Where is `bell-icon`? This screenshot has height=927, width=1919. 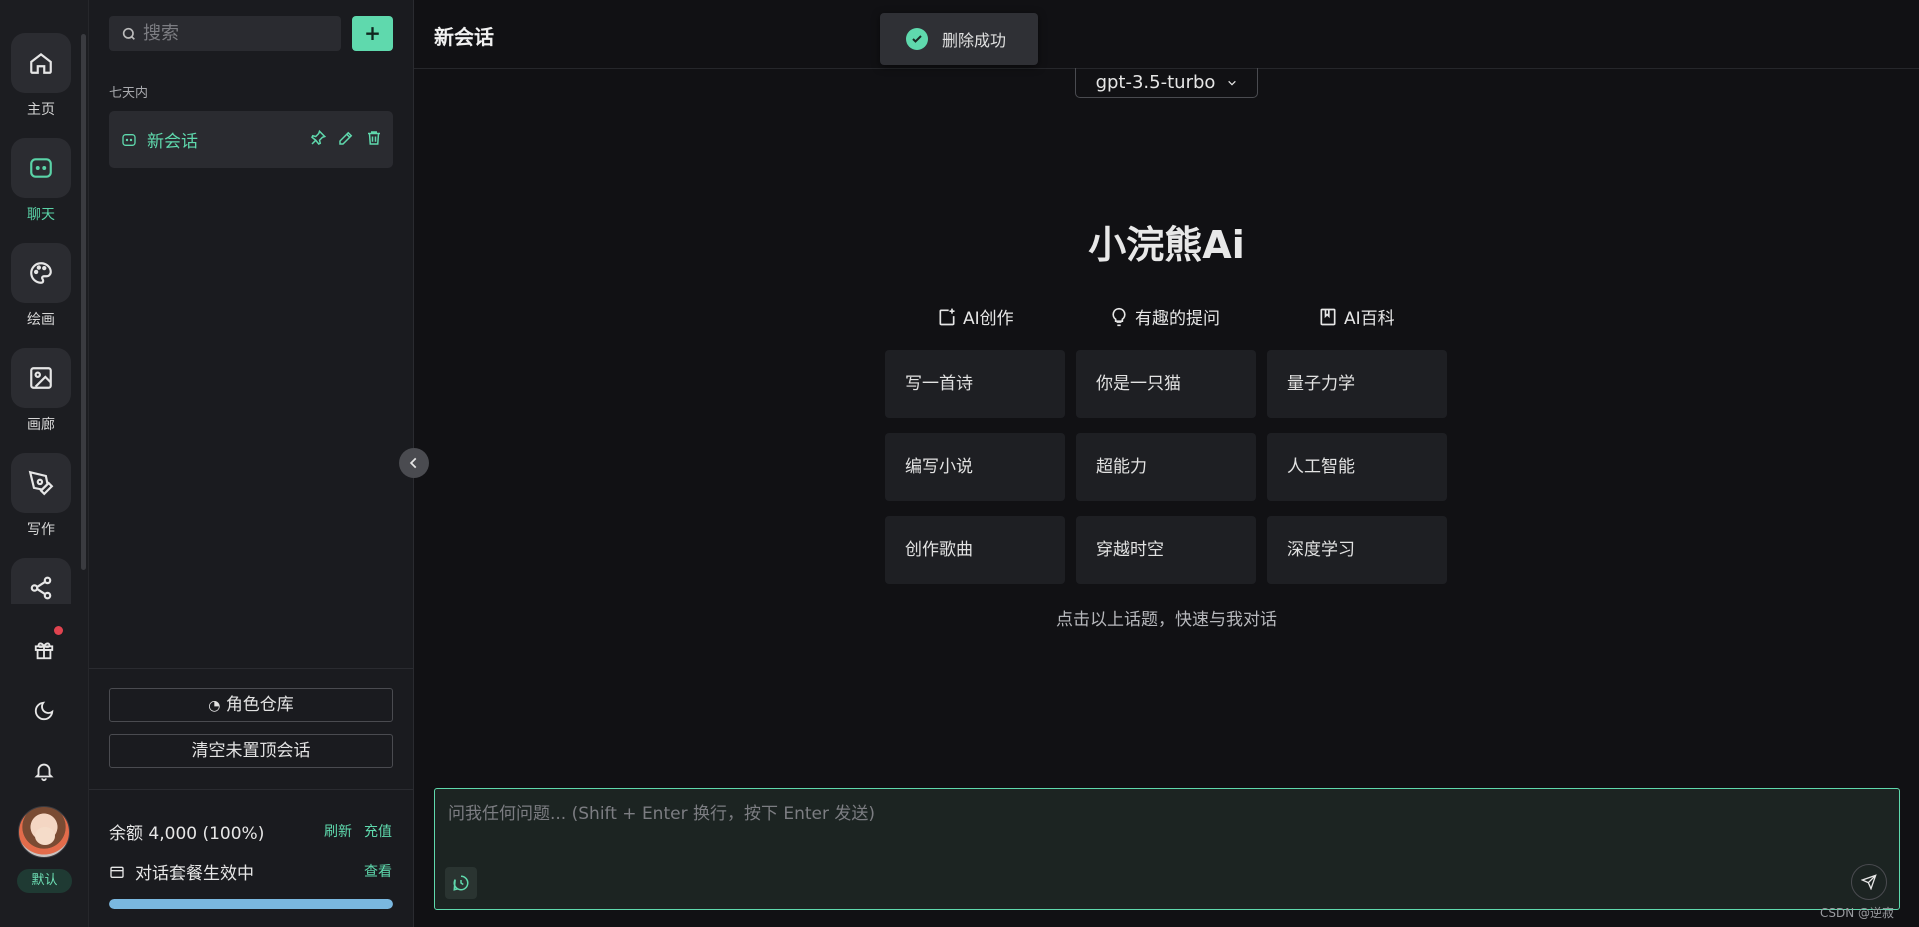 bell-icon is located at coordinates (44, 771).